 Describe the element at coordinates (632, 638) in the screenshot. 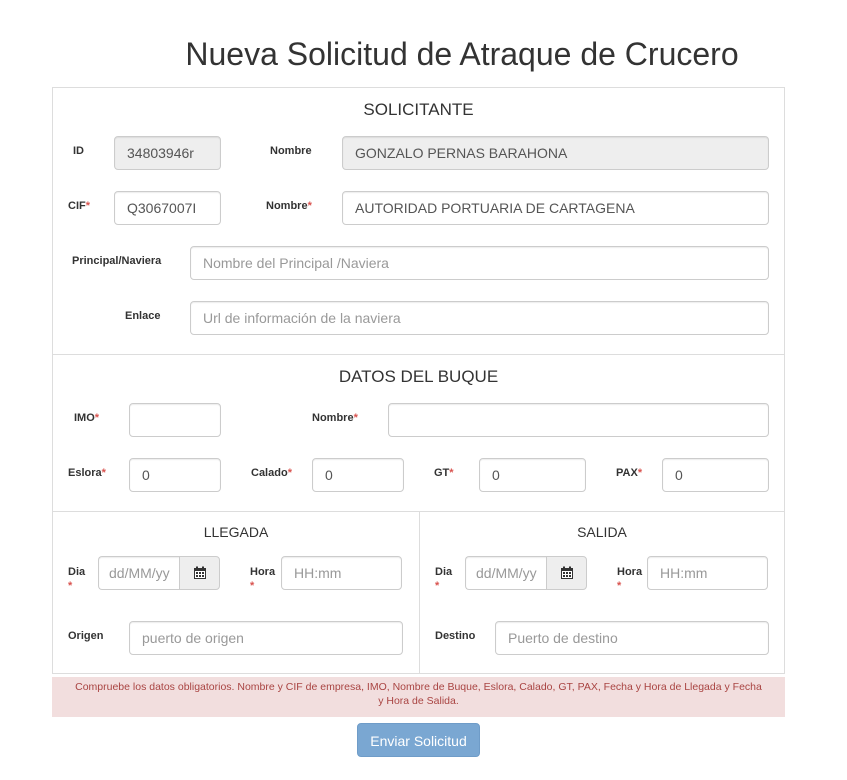

I see `destino-input` at that location.